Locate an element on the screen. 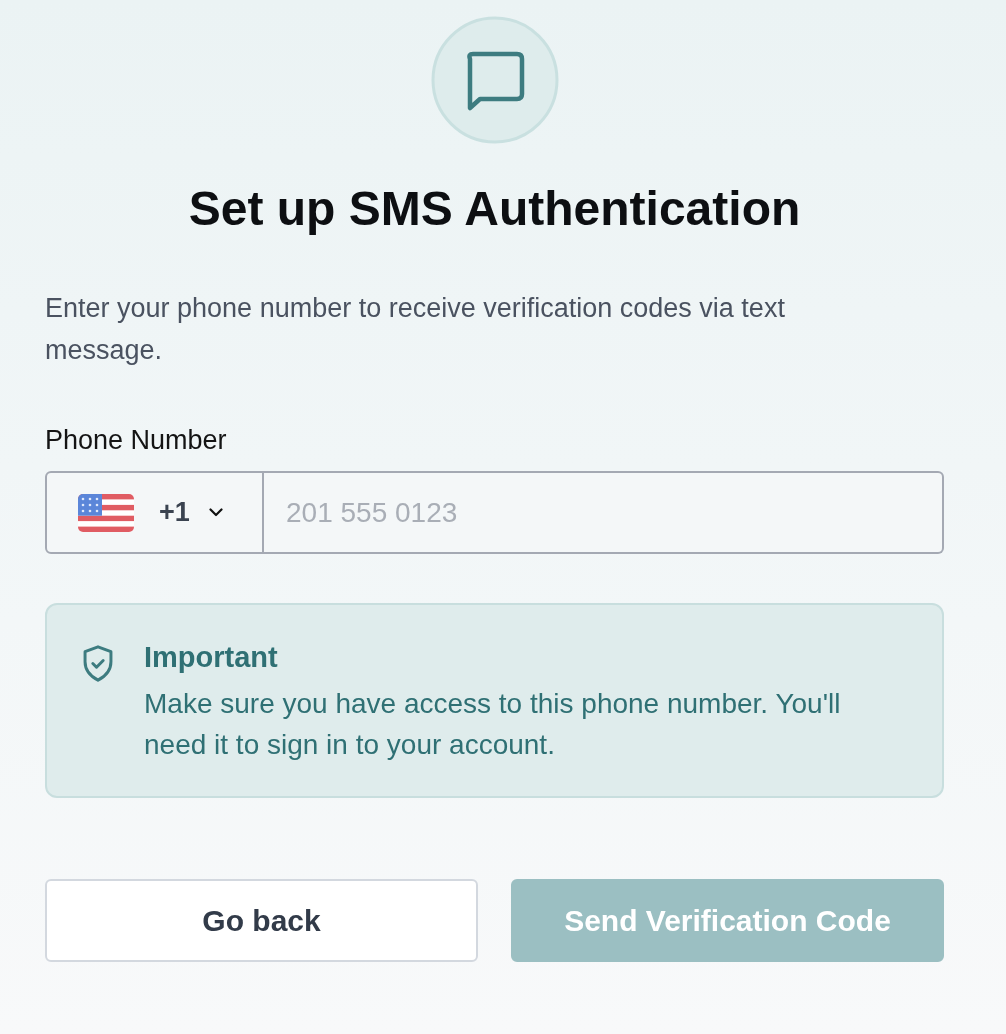 This screenshot has width=1006, height=1034. phone-number-label: Phone Number is located at coordinates (136, 440).